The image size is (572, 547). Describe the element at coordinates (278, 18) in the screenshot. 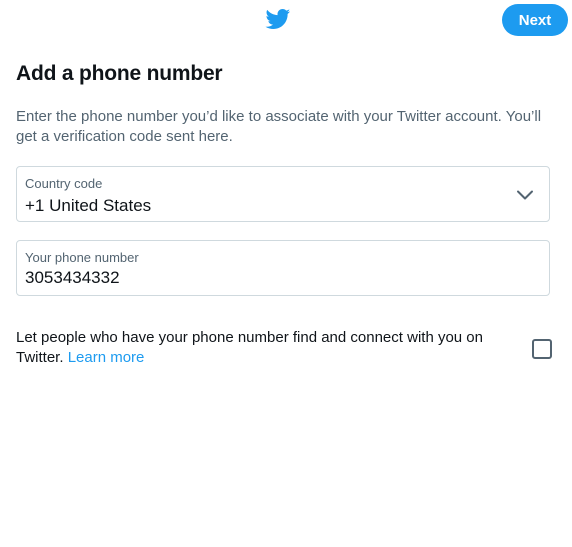

I see `twitter-bird-icon` at that location.